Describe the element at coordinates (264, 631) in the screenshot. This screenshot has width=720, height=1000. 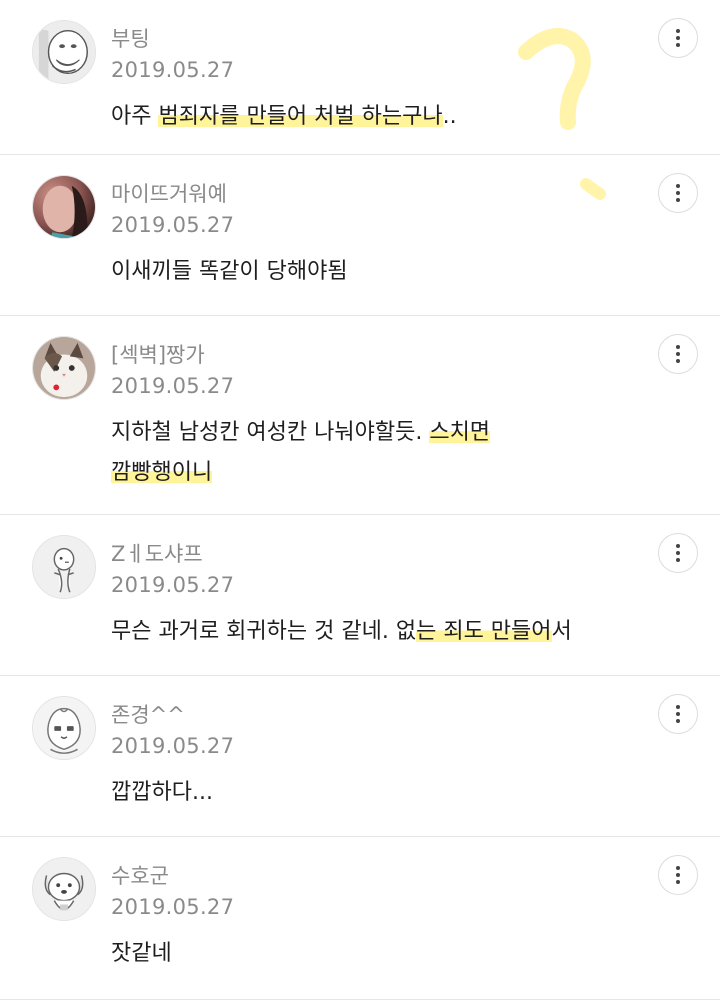
I see `comment-text-part: 무슨 과거로 회귀하는 것 같네. 없` at that location.